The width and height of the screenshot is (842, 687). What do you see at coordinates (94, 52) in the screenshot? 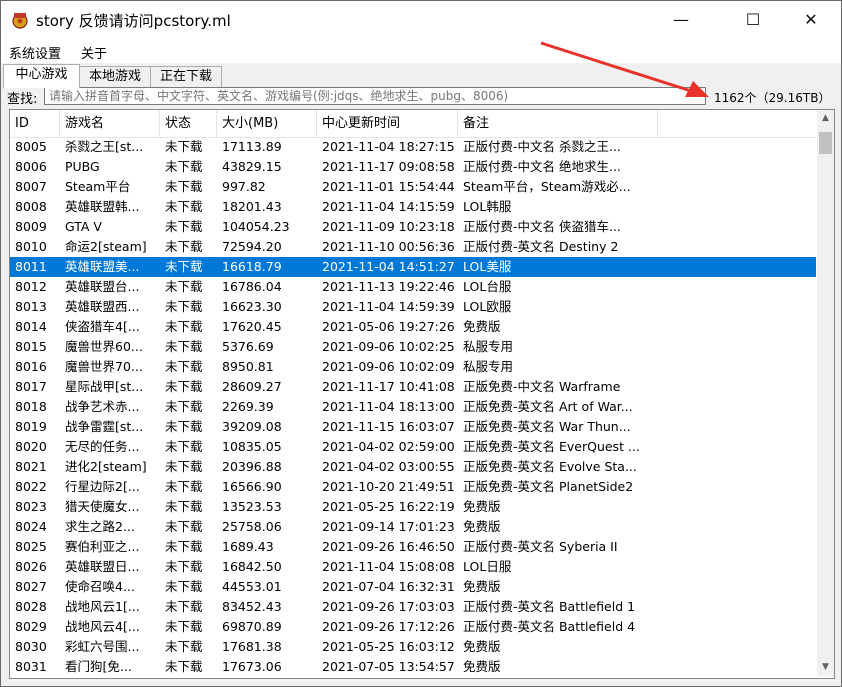
I see `menu-about: 关于` at bounding box center [94, 52].